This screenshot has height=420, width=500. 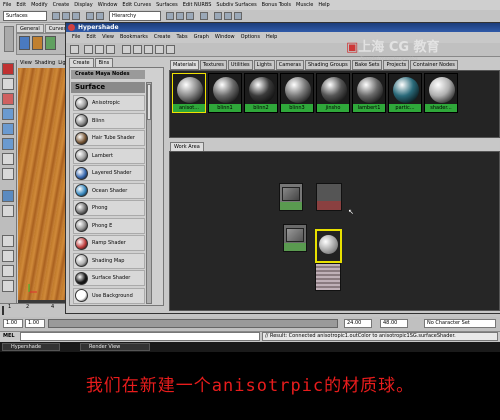 What do you see at coordinates (329, 197) in the screenshot?
I see `work-node-shading-group` at bounding box center [329, 197].